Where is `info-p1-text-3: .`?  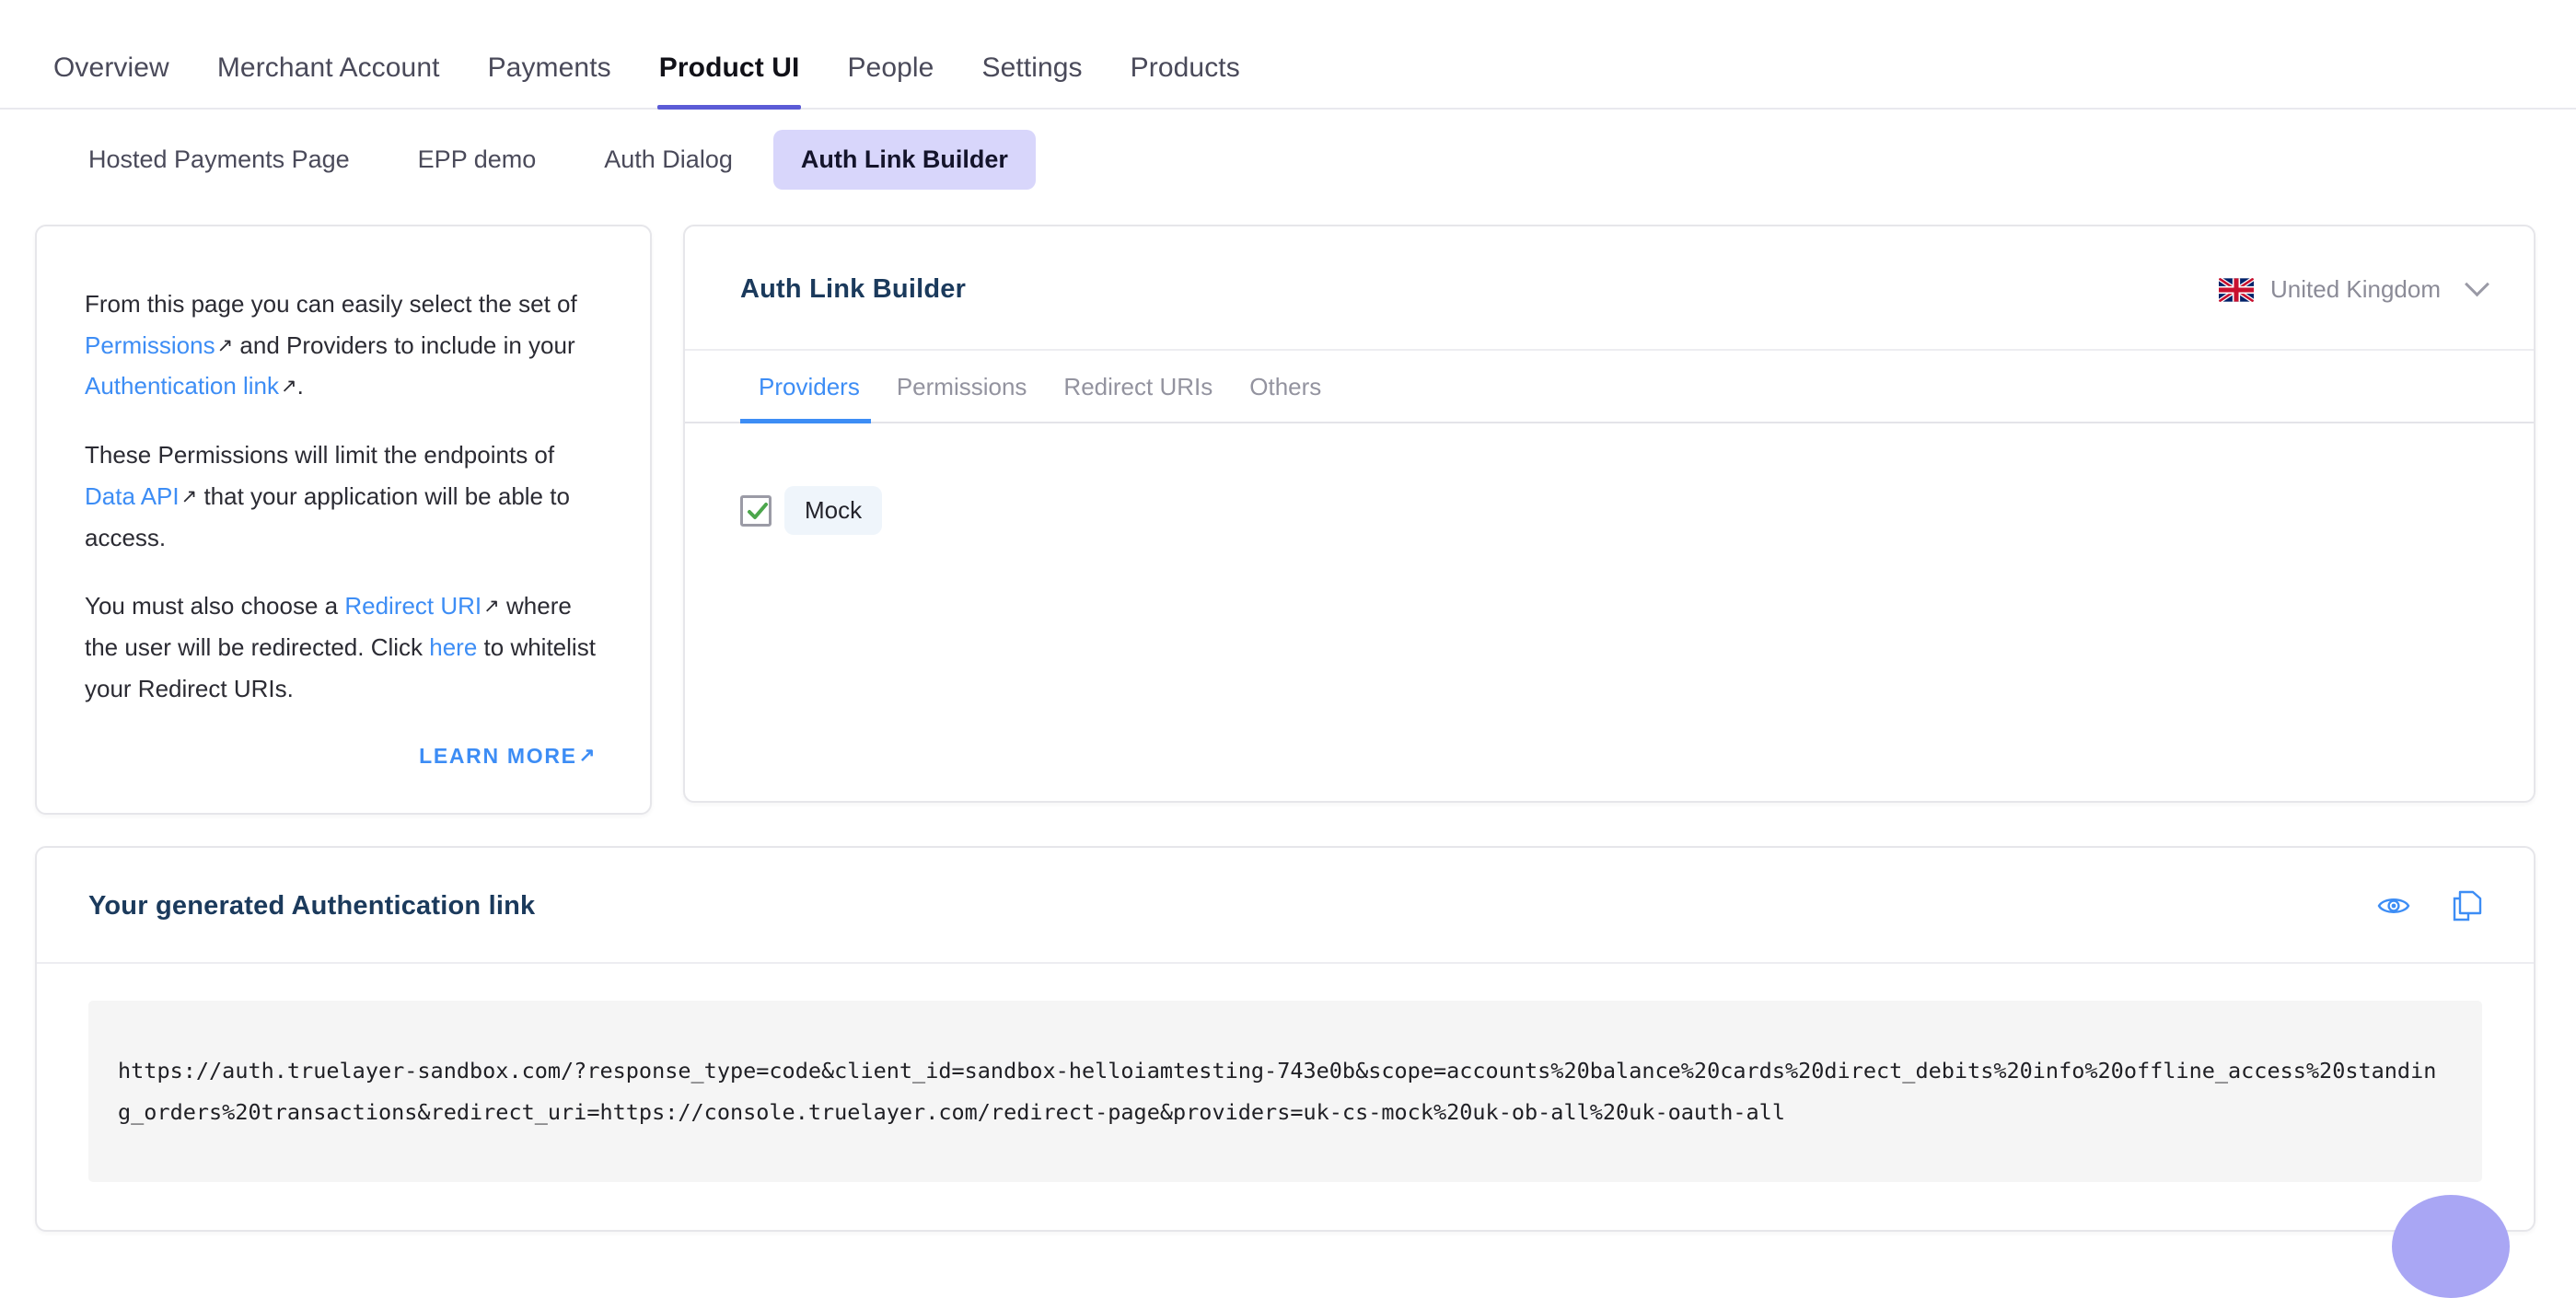 info-p1-text-3: . is located at coordinates (300, 386).